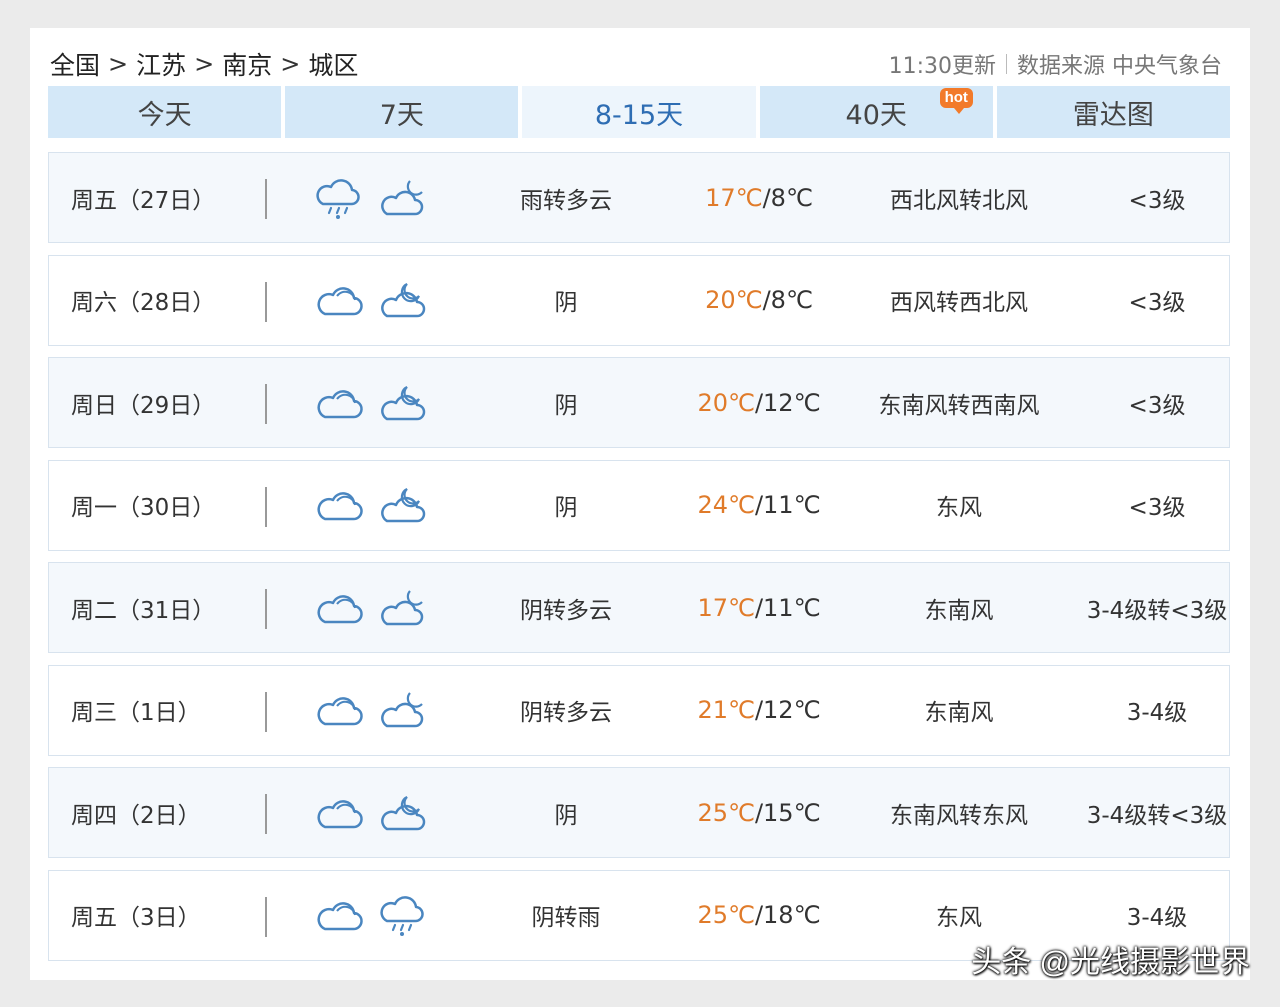  I want to click on breadcrumb: 全国 > 江苏 > 南京 > 城区, so click(204, 64).